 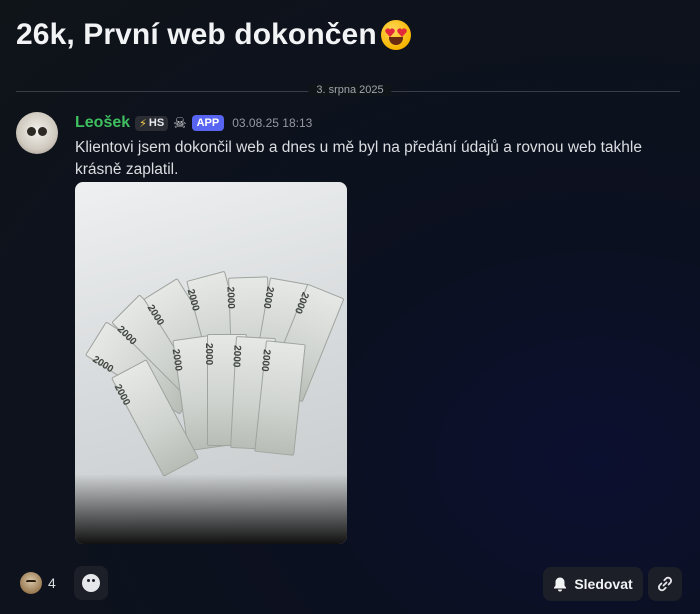 I want to click on lightning-icon: ⚡, so click(x=143, y=123).